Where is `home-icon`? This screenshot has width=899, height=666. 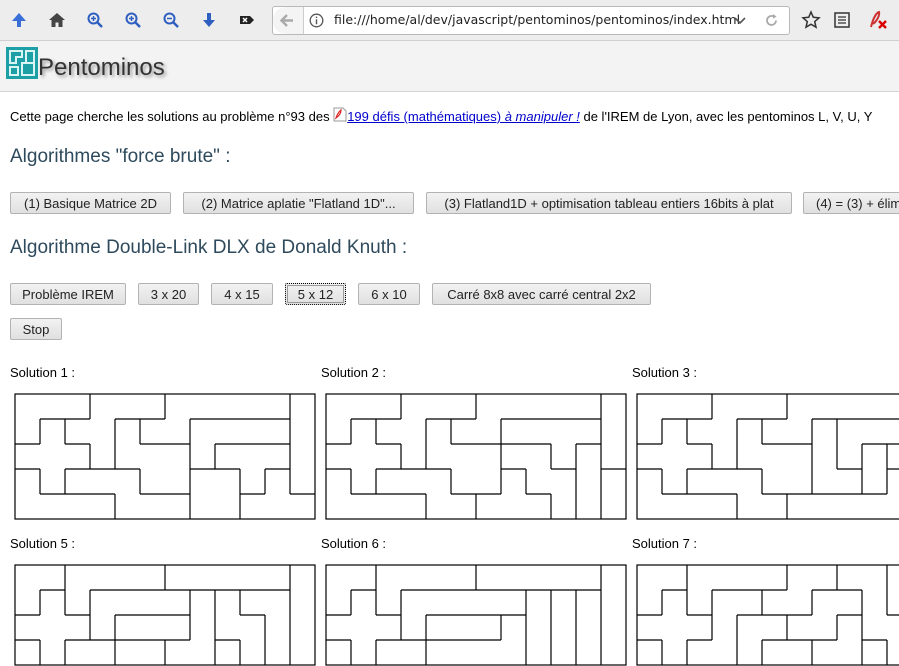
home-icon is located at coordinates (57, 20).